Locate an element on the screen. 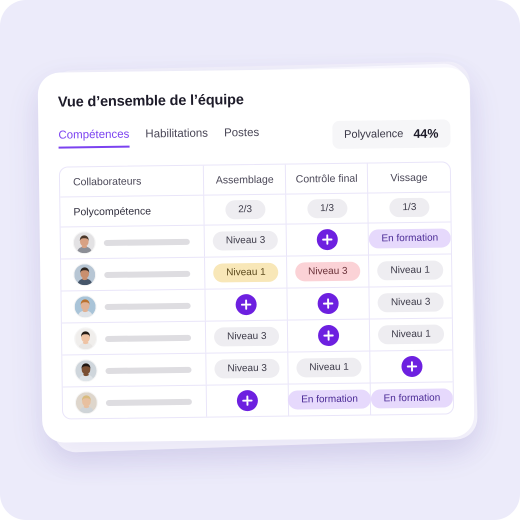 This screenshot has width=520, height=520. skill-cell-controle-final: En formation is located at coordinates (330, 399).